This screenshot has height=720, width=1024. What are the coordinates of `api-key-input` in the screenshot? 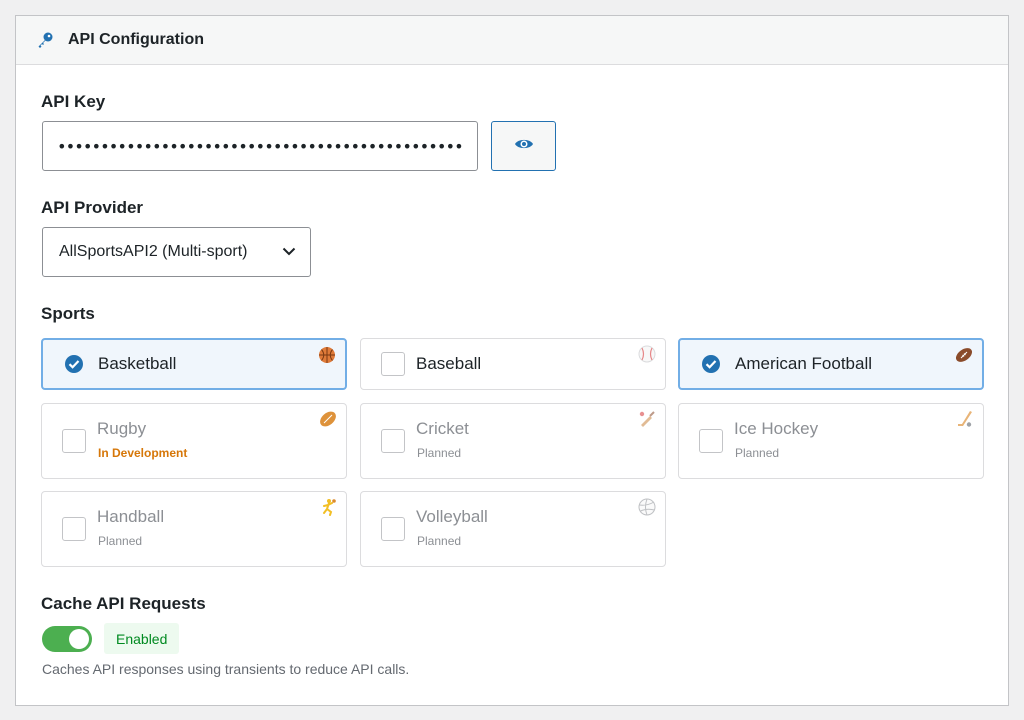 It's located at (260, 146).